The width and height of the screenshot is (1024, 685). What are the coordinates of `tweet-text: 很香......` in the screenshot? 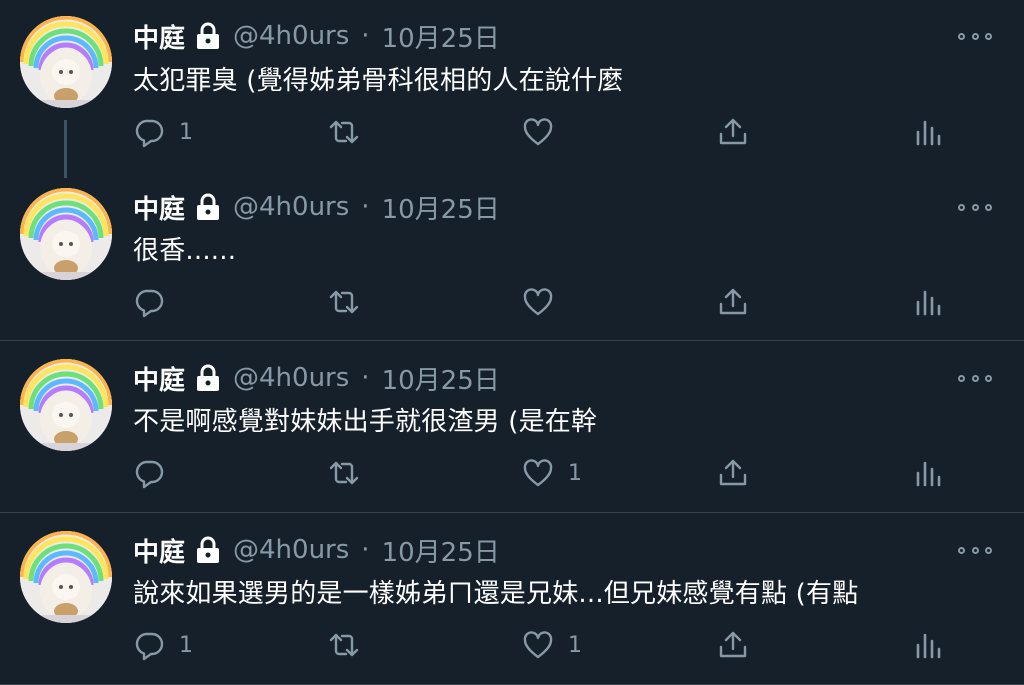 It's located at (185, 251).